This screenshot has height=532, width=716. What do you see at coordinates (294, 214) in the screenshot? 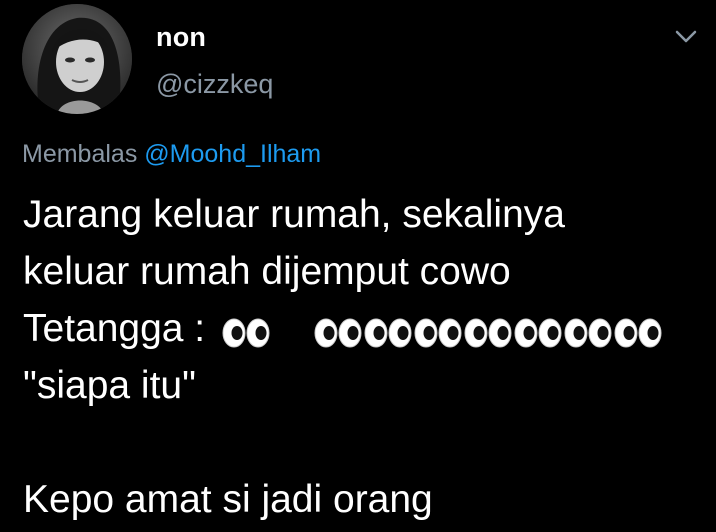
I see `tweet-line: Jarang keluar rumah, sekalinya` at bounding box center [294, 214].